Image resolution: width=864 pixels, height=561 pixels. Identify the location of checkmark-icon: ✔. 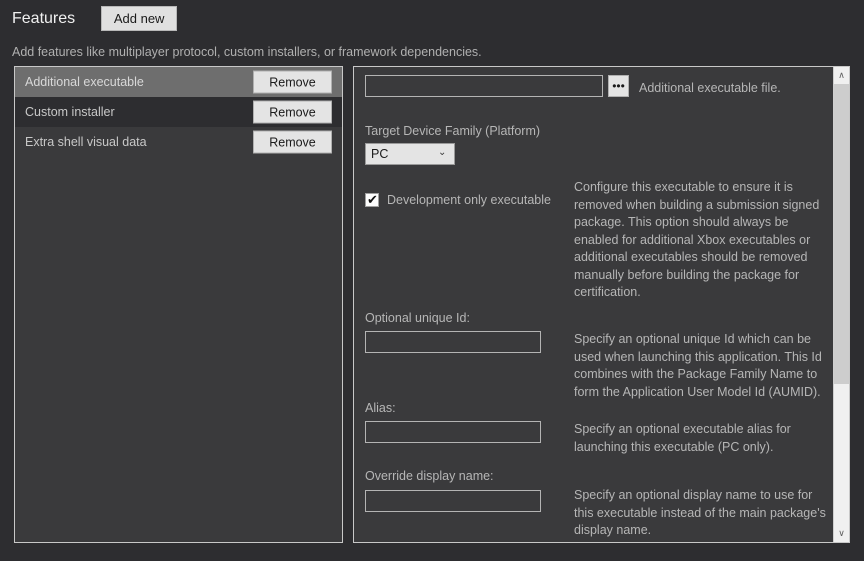
(372, 199).